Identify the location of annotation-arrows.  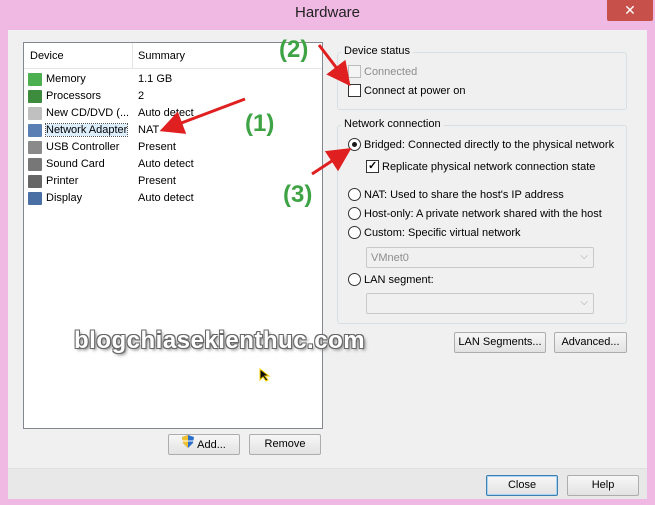
(255, 110).